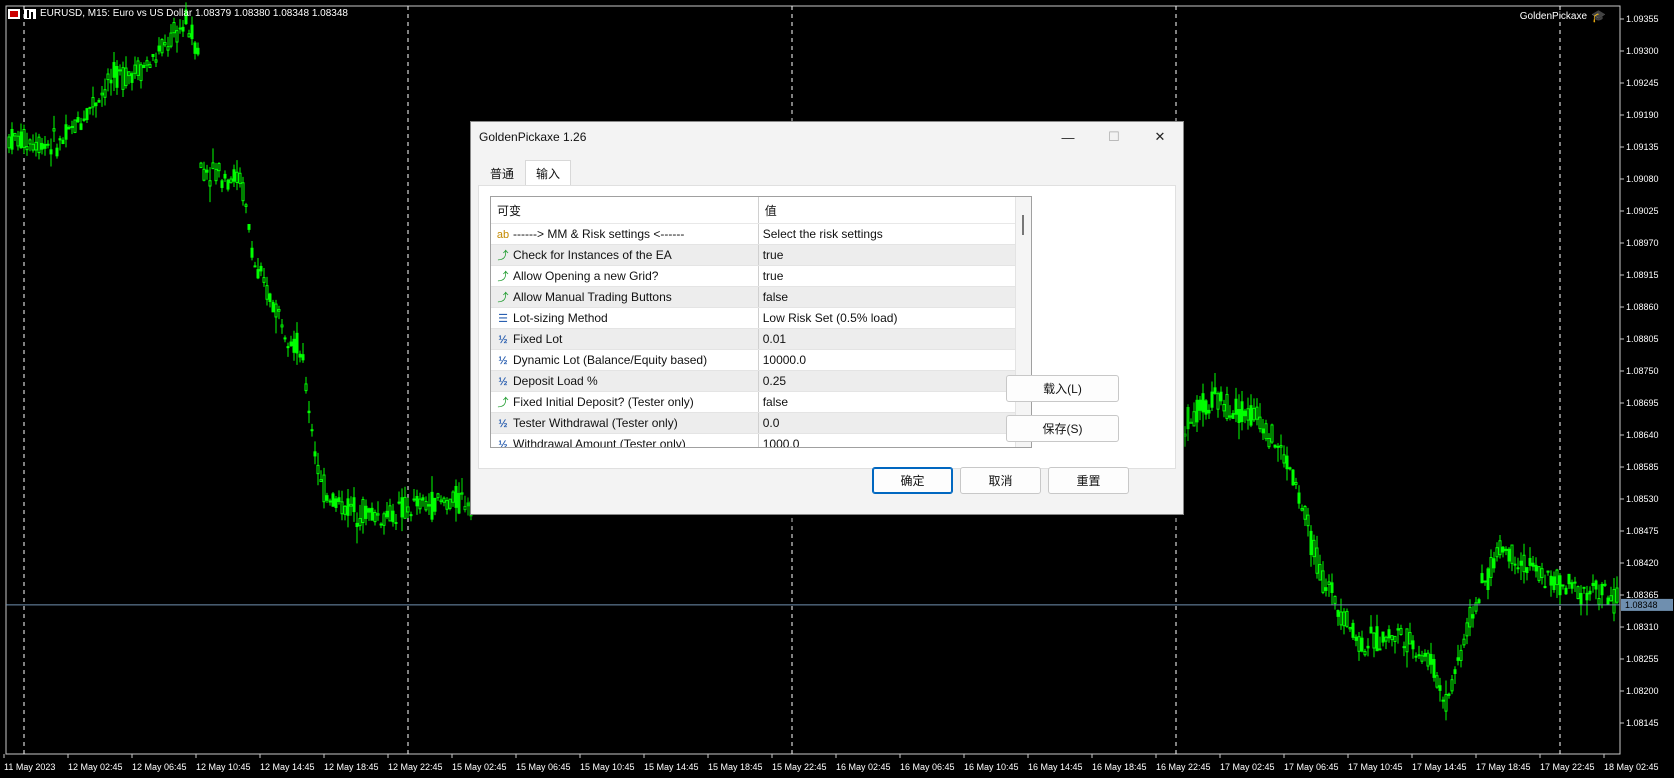 Image resolution: width=1674 pixels, height=778 pixels. I want to click on value-cell: 1000.0, so click(894, 440).